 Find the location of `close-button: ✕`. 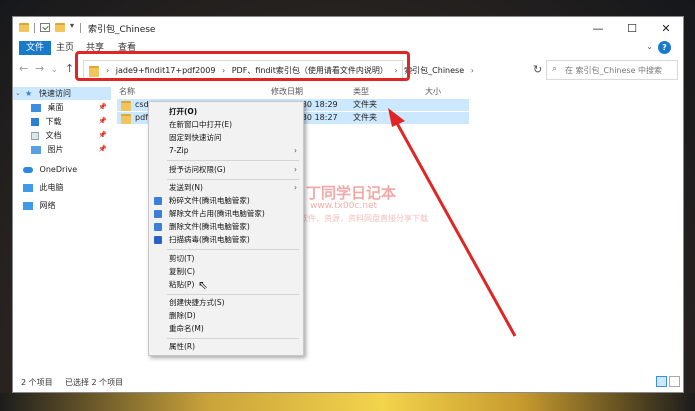

close-button: ✕ is located at coordinates (666, 28).